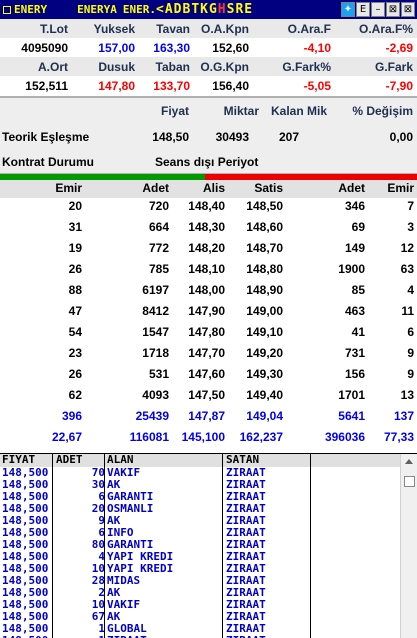 The height and width of the screenshot is (638, 417). I want to click on symbol-tab-3: ENER., so click(139, 9).